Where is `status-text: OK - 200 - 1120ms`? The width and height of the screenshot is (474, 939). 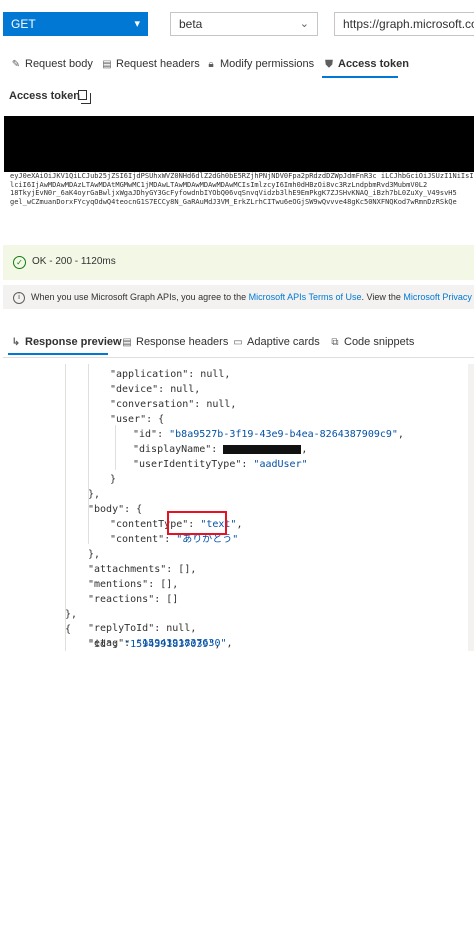
status-text: OK - 200 - 1120ms is located at coordinates (74, 261).